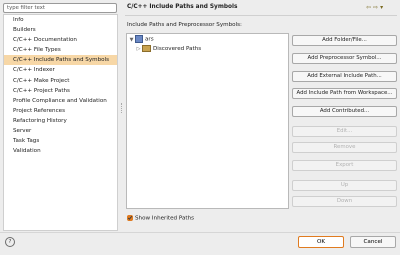 Image resolution: width=400 pixels, height=255 pixels. What do you see at coordinates (60, 91) in the screenshot?
I see `nav-item-cpp-project-paths: C/C++ Project Paths` at bounding box center [60, 91].